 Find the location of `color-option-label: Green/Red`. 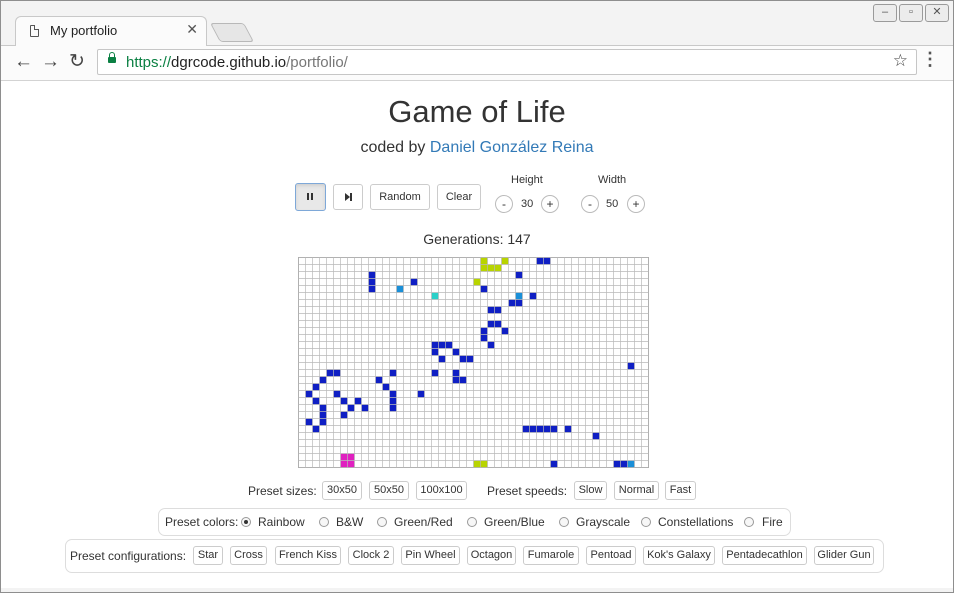

color-option-label: Green/Red is located at coordinates (423, 522).